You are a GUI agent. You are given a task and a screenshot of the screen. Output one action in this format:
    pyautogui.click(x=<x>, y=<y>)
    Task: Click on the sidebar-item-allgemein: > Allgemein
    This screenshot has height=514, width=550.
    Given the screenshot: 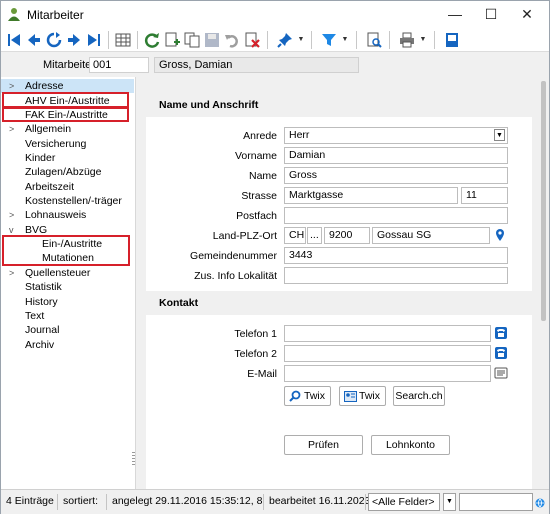 What is the action you would take?
    pyautogui.click(x=67, y=129)
    